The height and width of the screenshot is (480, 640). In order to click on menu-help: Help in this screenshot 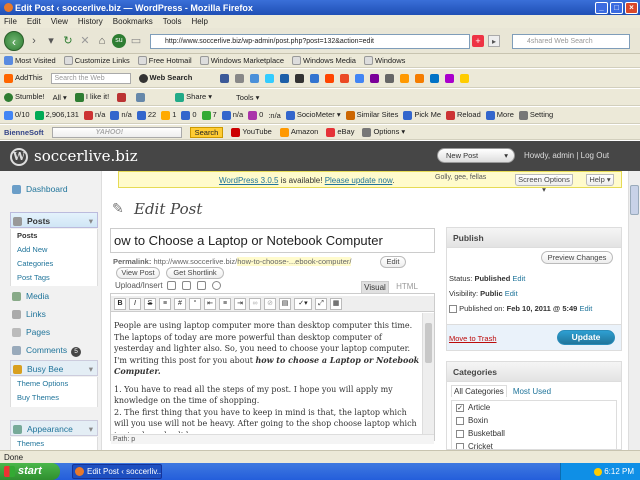, I will do `click(199, 21)`.